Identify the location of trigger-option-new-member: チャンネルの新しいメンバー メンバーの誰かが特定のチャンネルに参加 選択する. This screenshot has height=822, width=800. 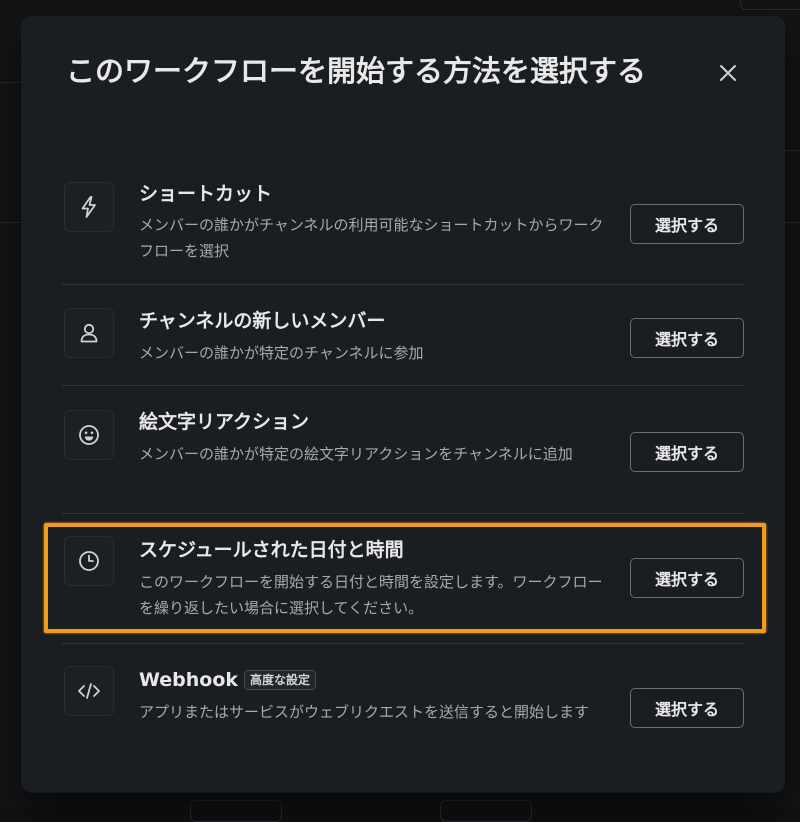
(403, 335).